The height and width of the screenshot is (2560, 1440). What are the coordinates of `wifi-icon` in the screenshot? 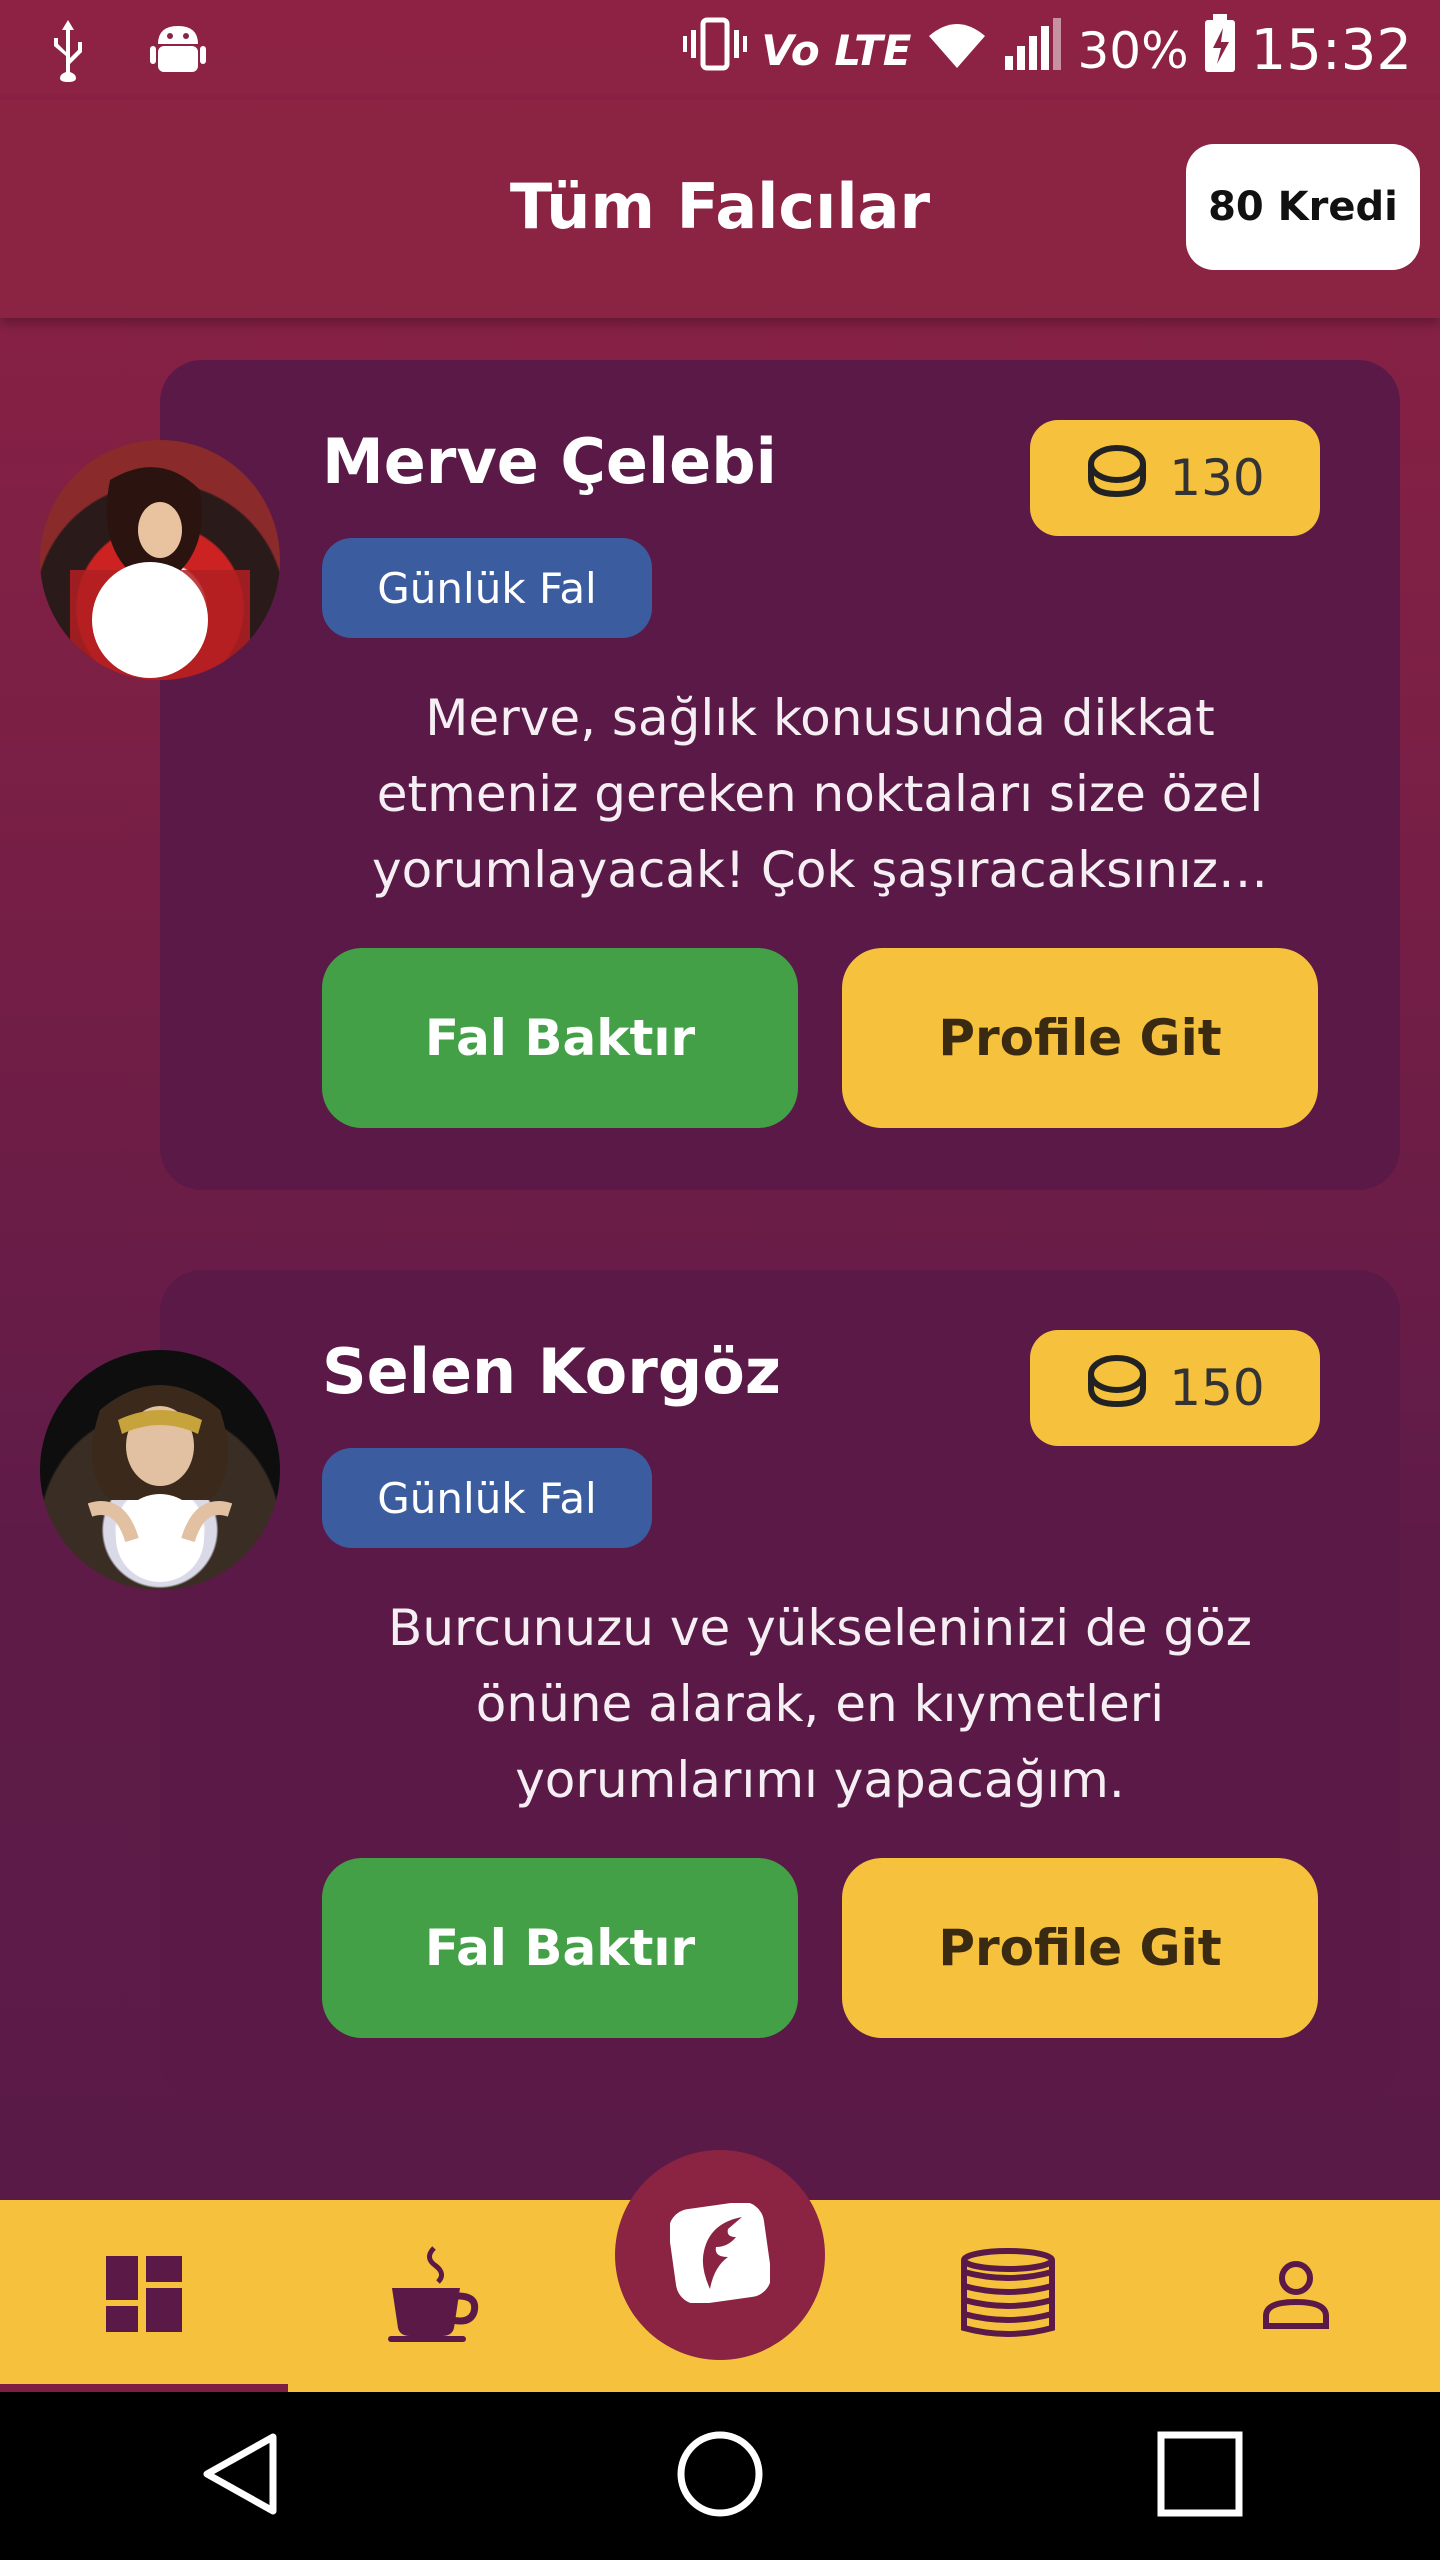 It's located at (957, 50).